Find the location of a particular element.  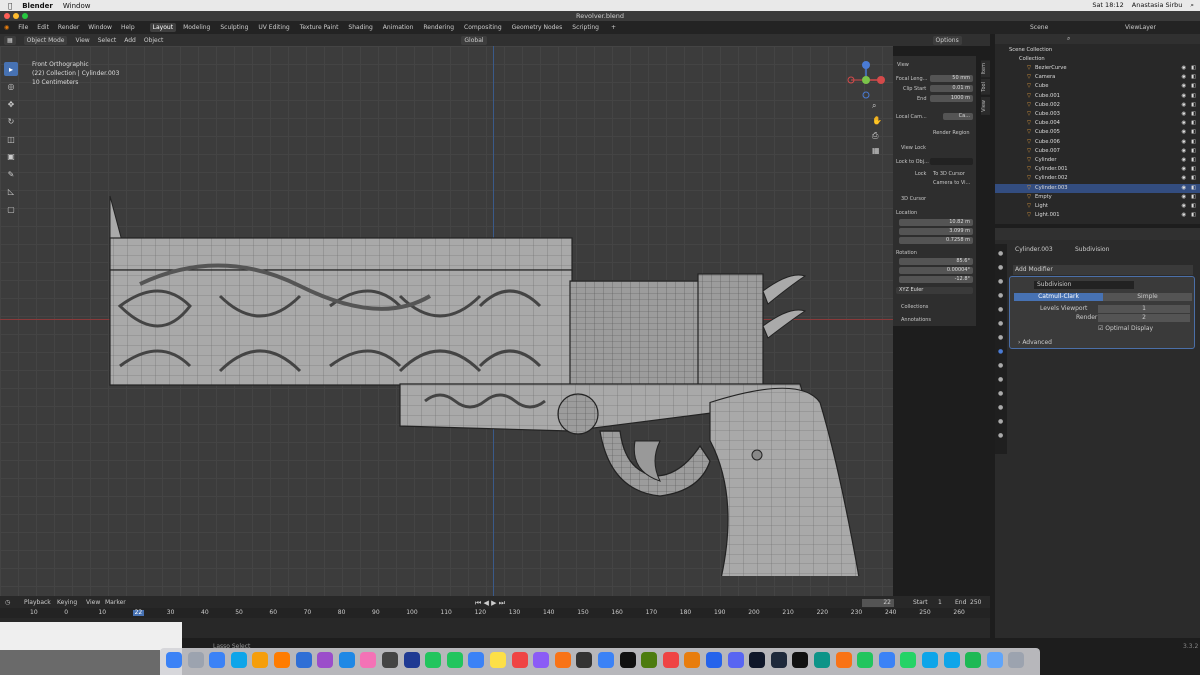

dock-unity-icon is located at coordinates (627, 660).